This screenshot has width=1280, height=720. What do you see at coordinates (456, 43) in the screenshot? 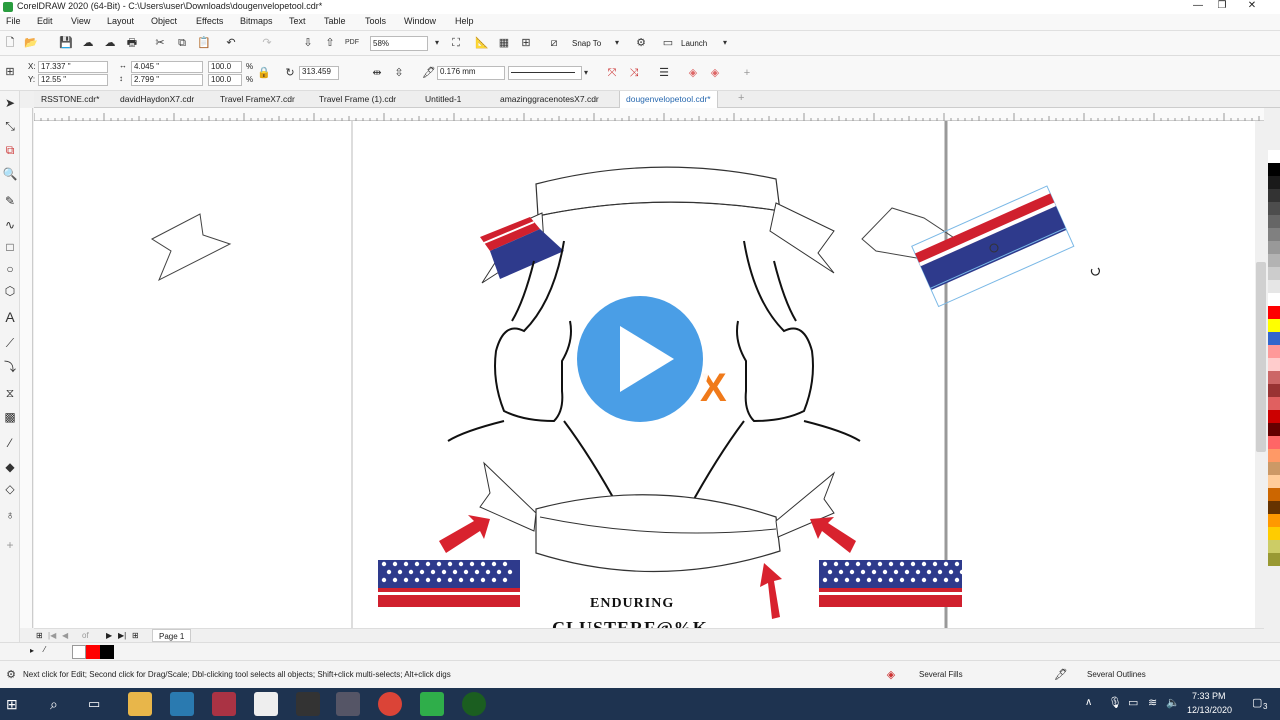
I see `full-screen-icon: ⛶` at bounding box center [456, 43].